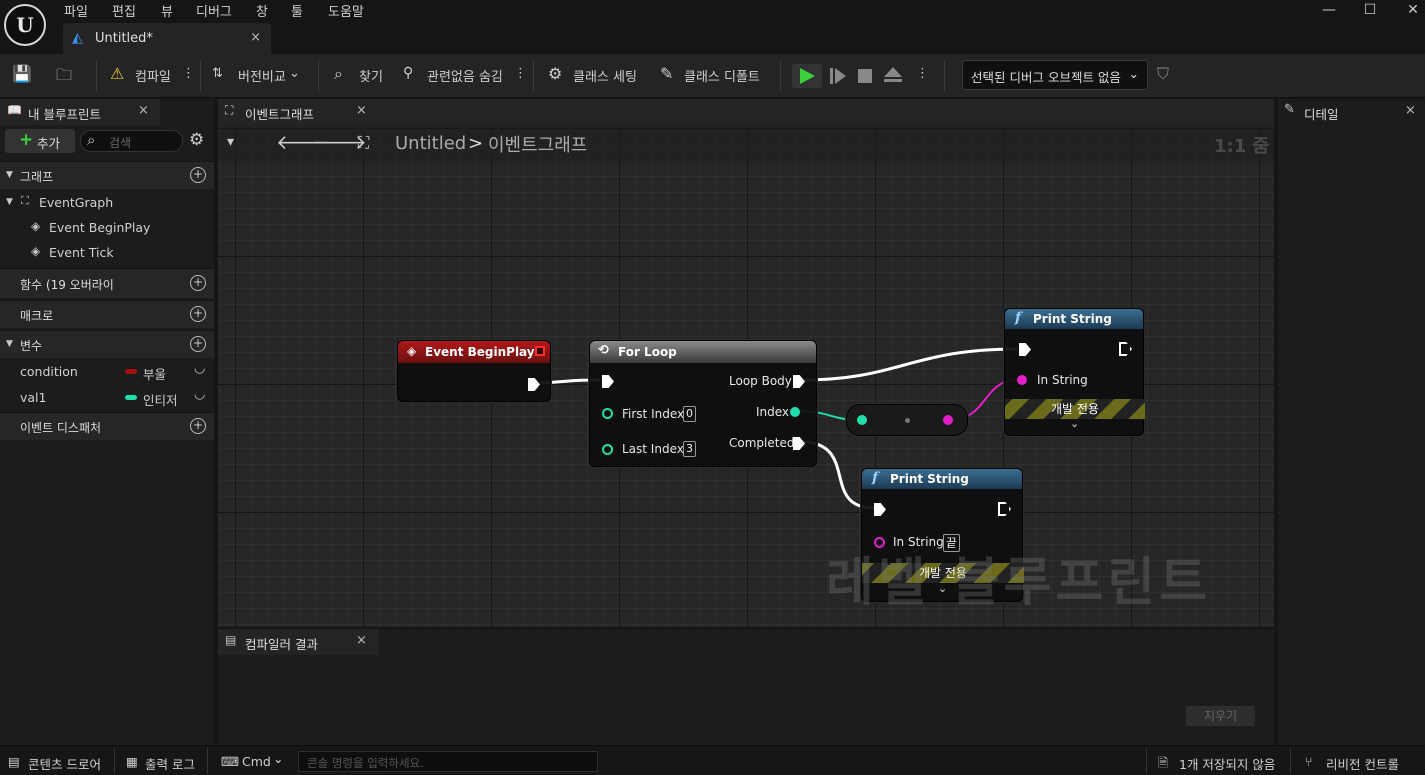  What do you see at coordinates (795, 412) in the screenshot?
I see `index-pin` at bounding box center [795, 412].